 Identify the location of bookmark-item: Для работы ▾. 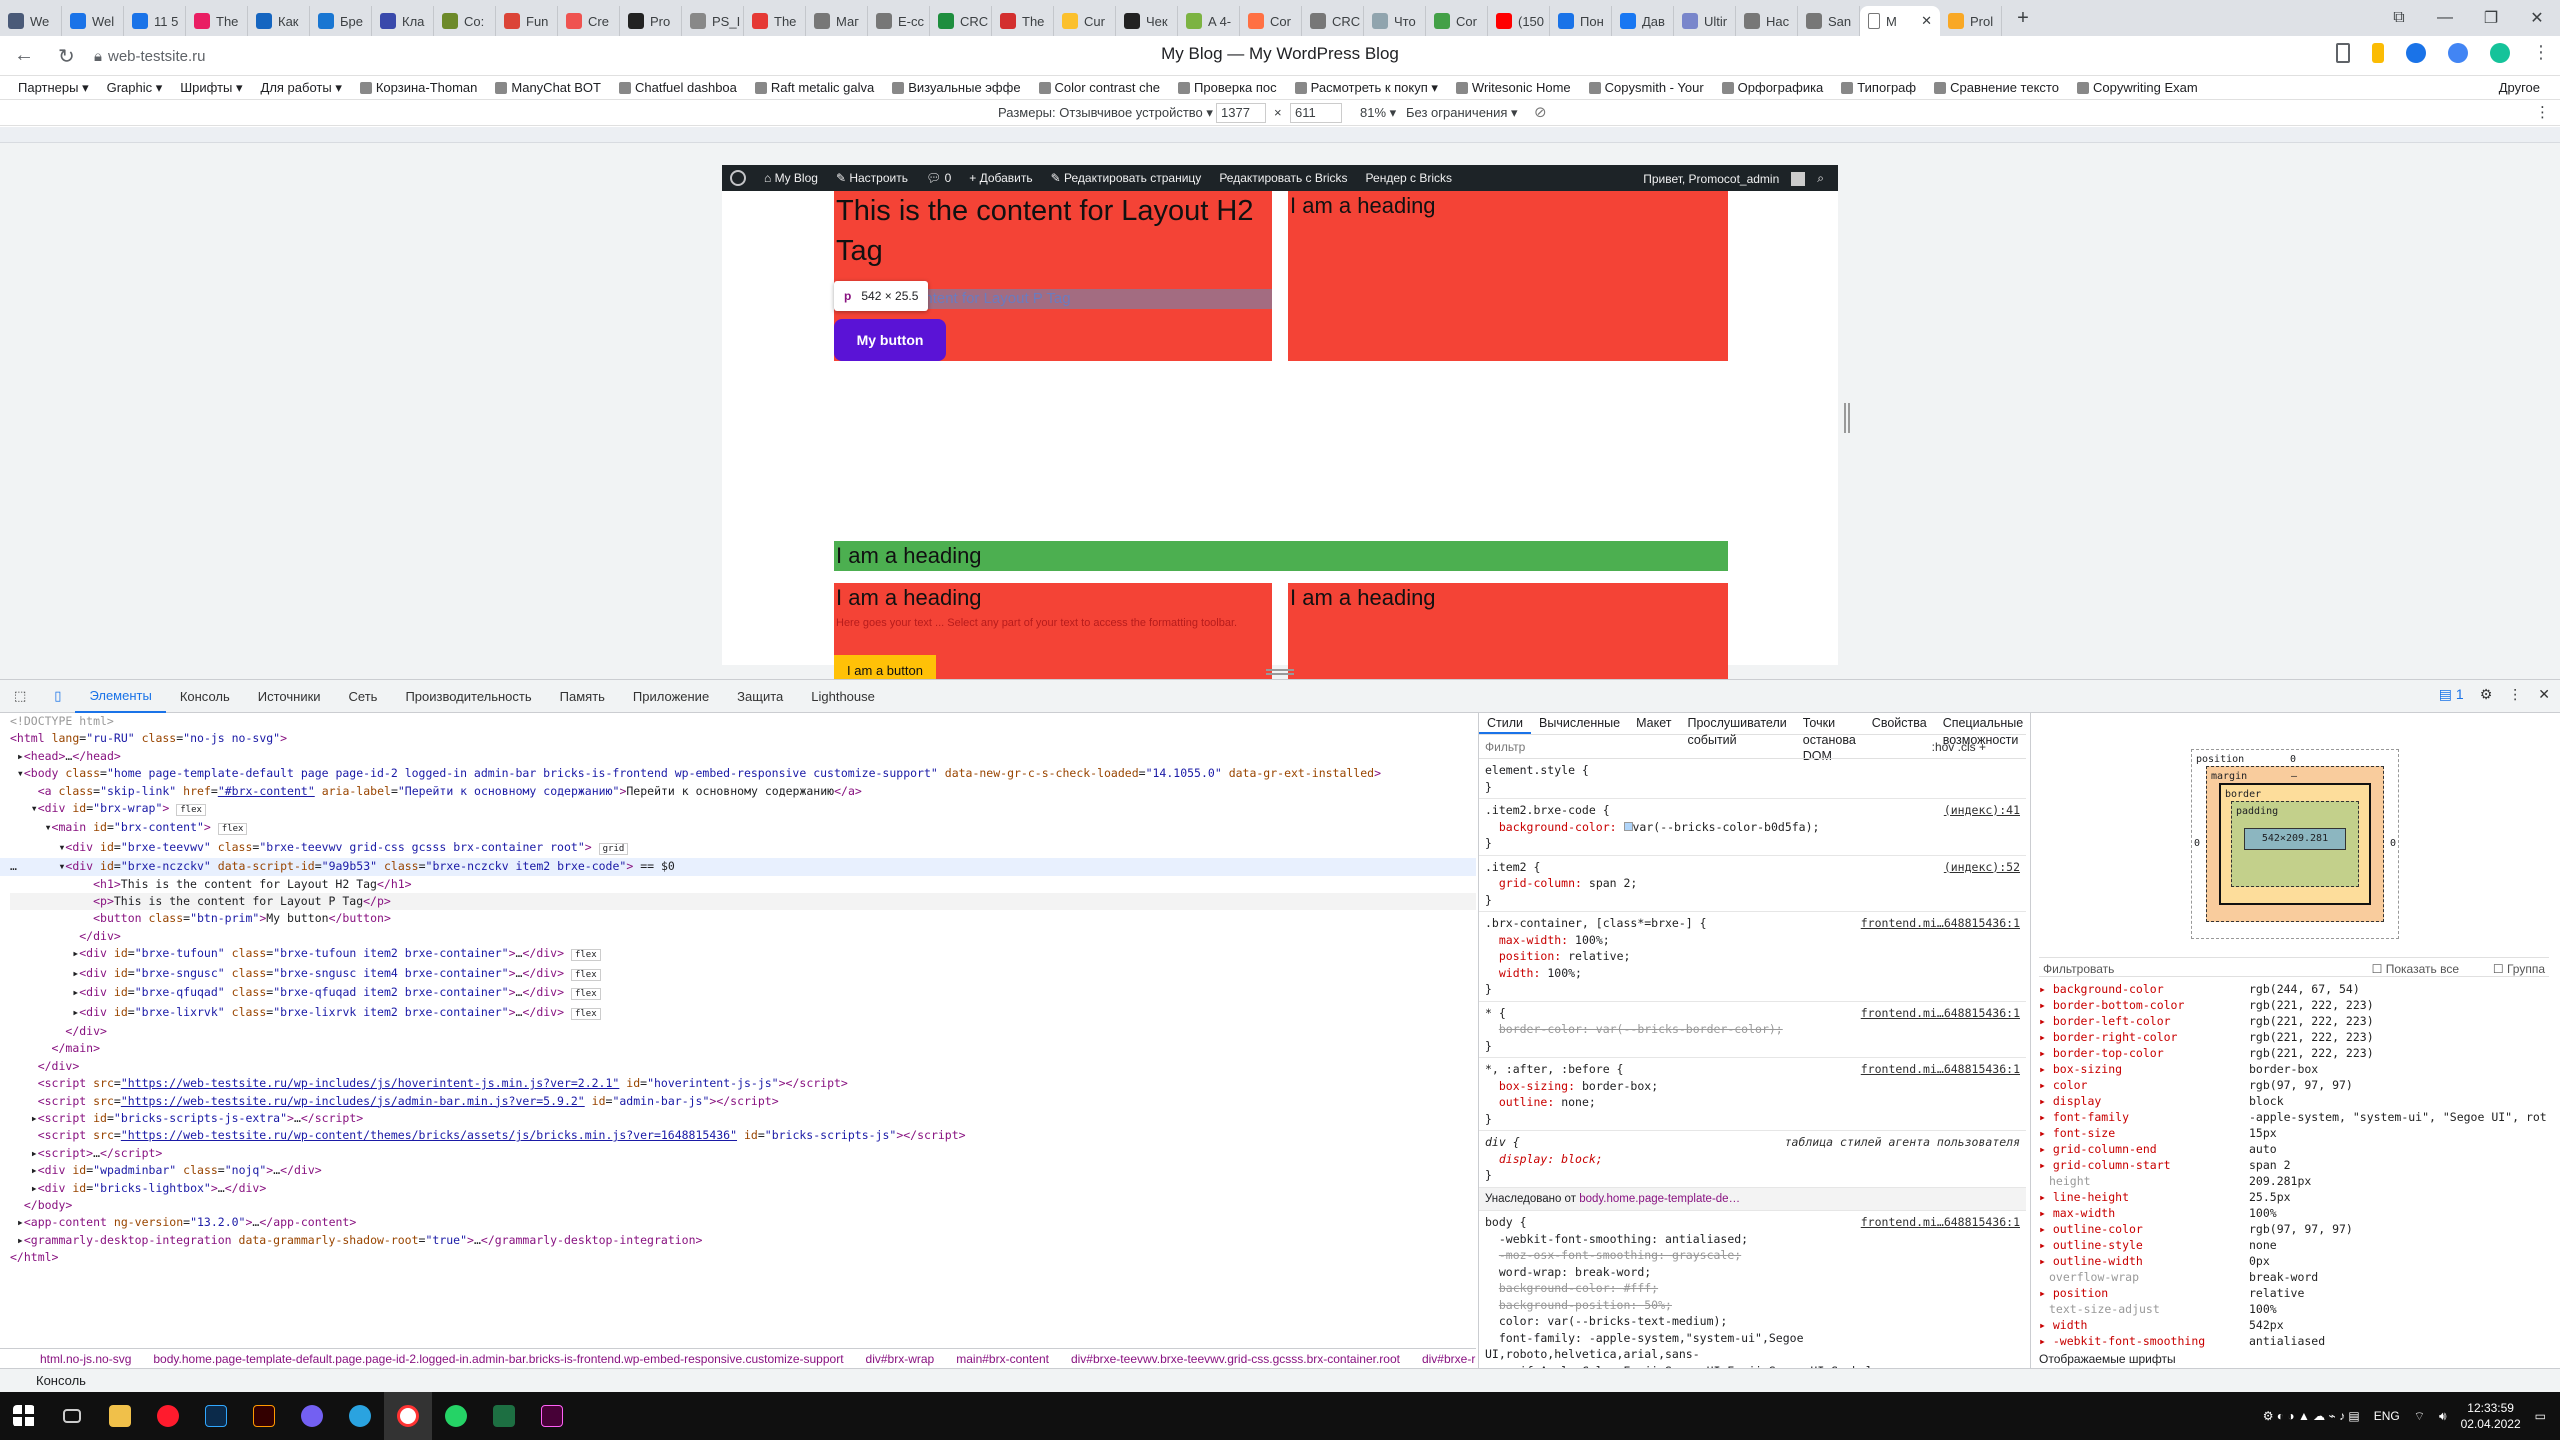
(301, 88).